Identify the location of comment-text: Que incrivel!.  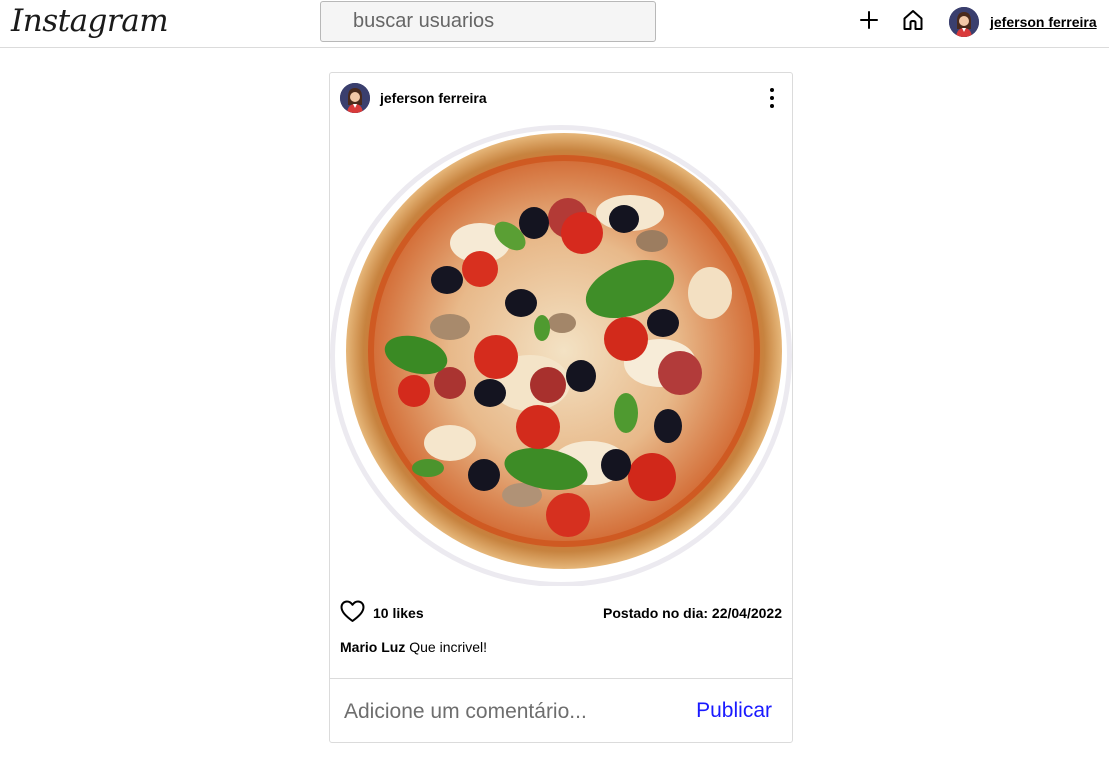
(448, 647).